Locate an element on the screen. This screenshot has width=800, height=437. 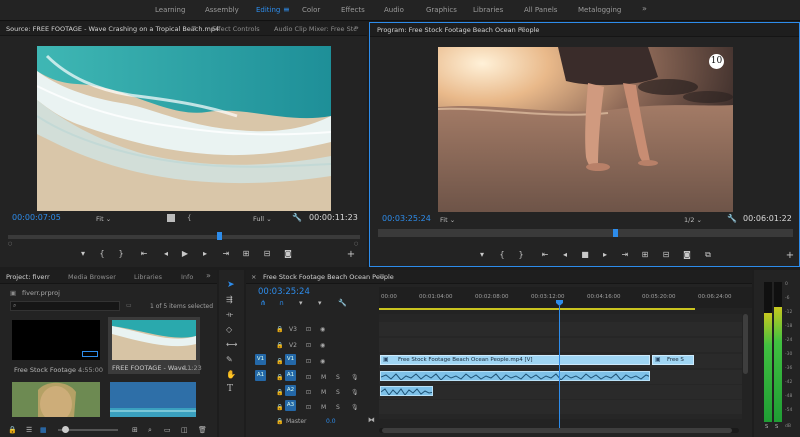
workspace-tab-all-panels: All Panels is located at coordinates (540, 10).